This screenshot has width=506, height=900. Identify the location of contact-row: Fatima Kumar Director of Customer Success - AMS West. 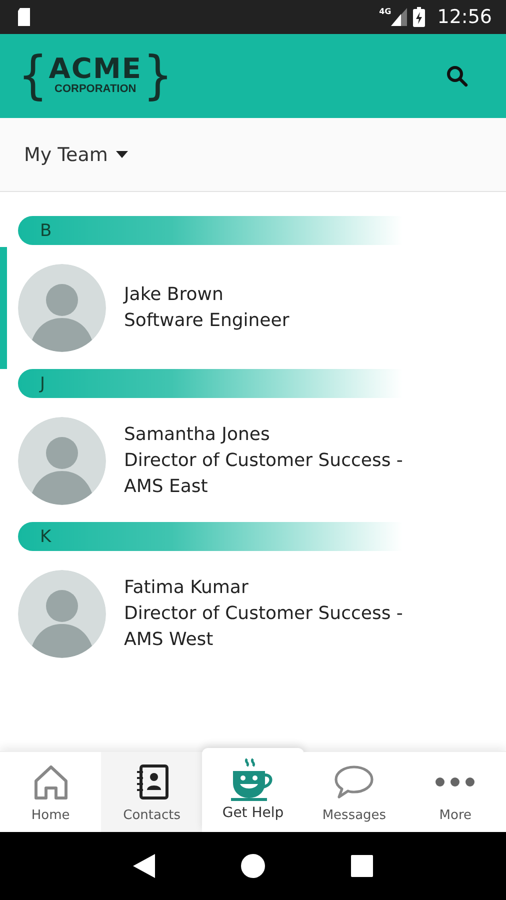
(253, 614).